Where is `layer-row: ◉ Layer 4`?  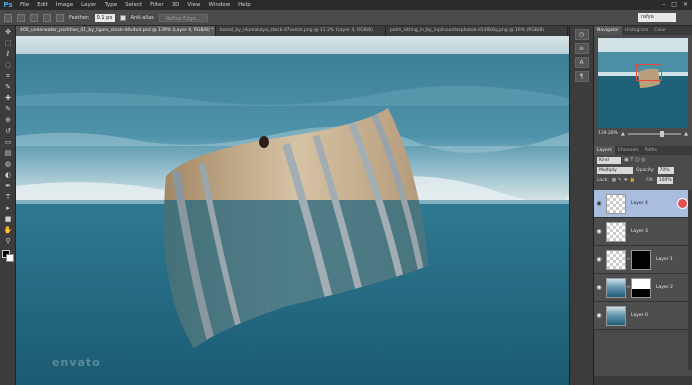 layer-row: ◉ Layer 4 is located at coordinates (643, 204).